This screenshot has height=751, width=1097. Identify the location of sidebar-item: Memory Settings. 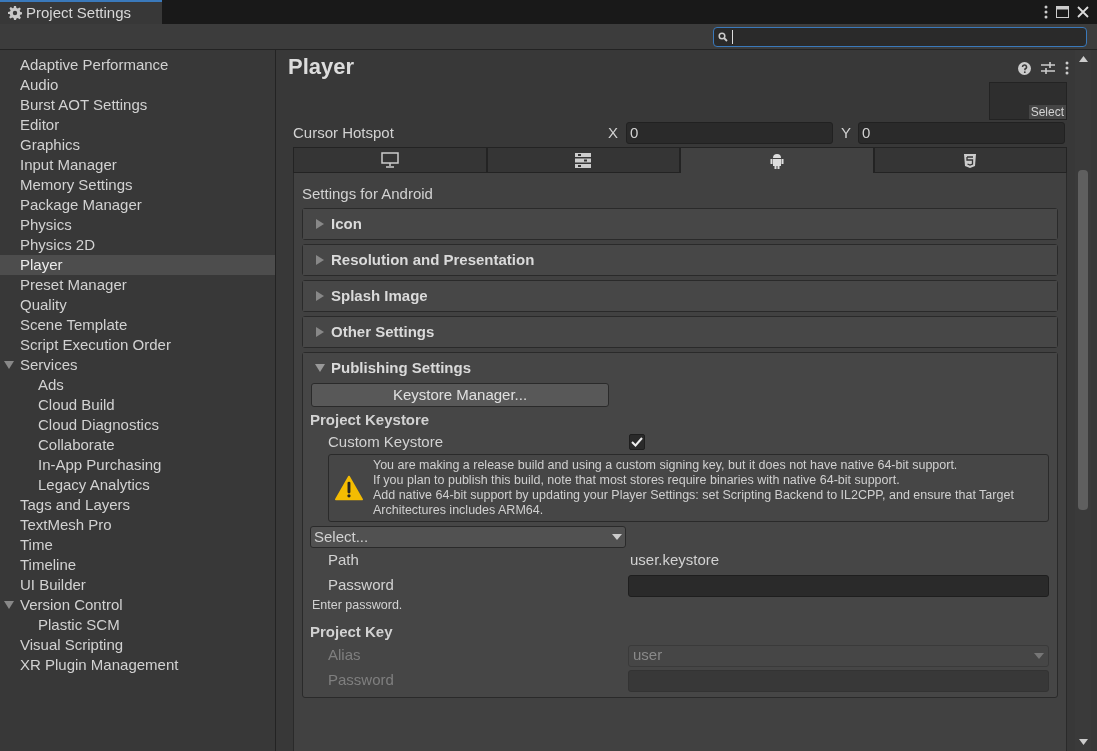
(137, 185).